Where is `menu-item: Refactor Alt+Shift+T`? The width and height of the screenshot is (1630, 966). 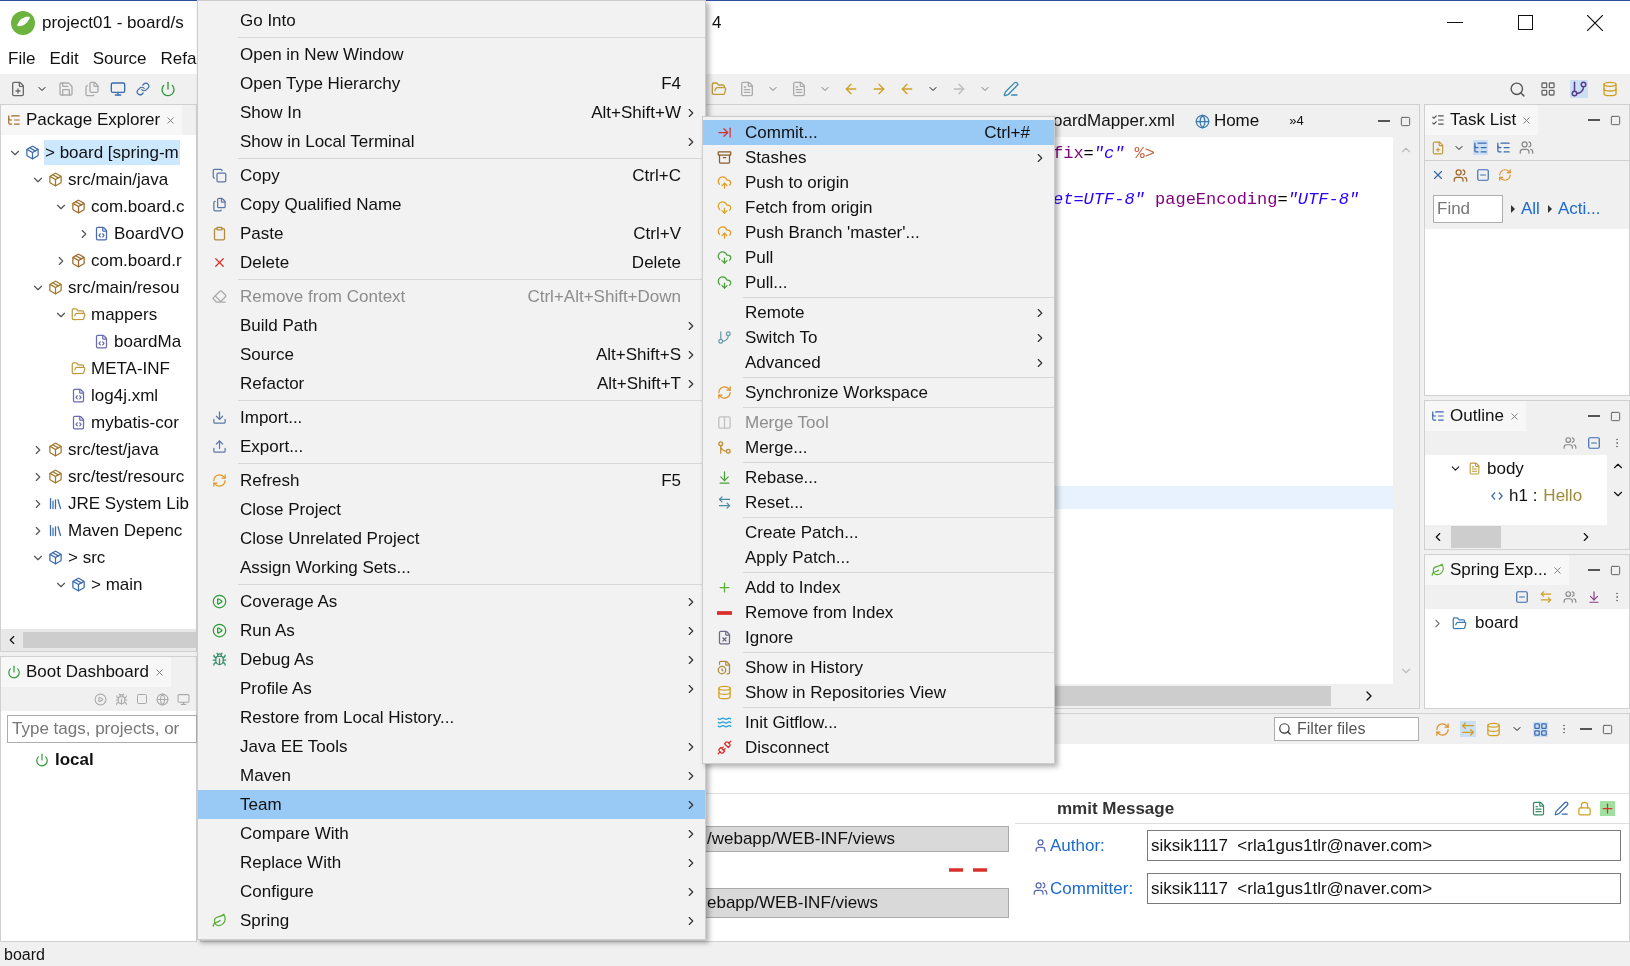 menu-item: Refactor Alt+Shift+T is located at coordinates (451, 383).